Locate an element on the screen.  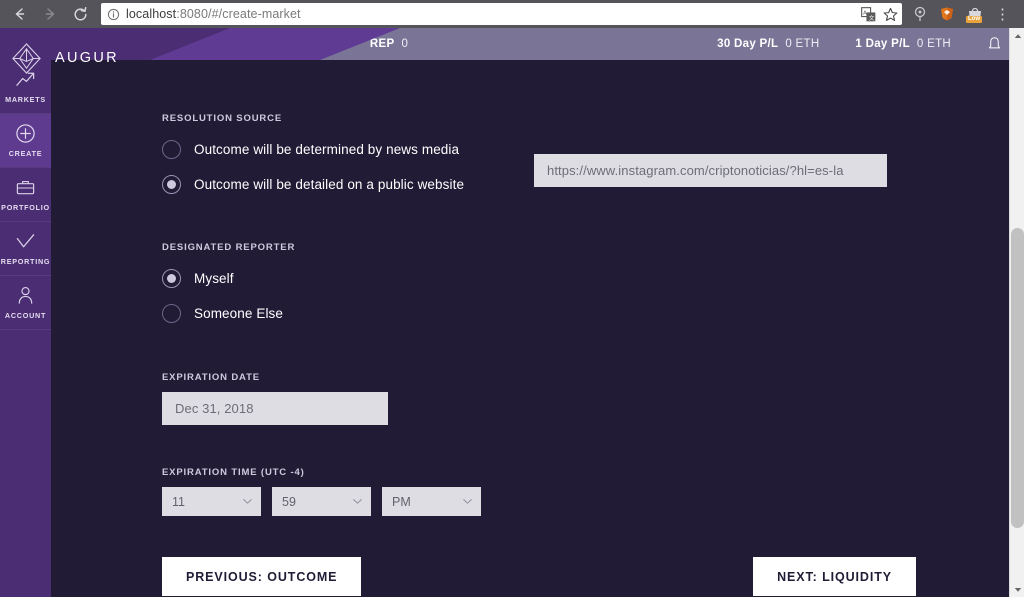
svg-text: A is located at coordinates (865, 13).